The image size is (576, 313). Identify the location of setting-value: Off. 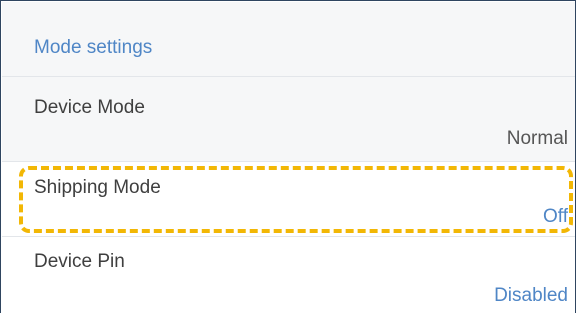
(555, 217).